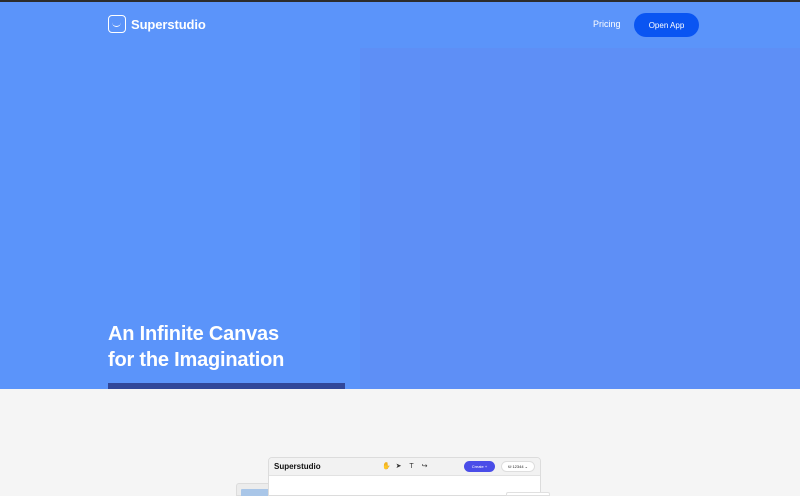 The image size is (800, 496). I want to click on chevron-down-icon: ⌄, so click(526, 466).